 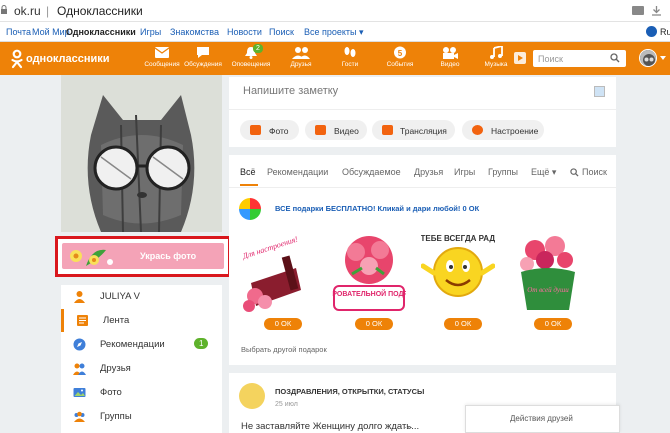 What do you see at coordinates (297, 172) in the screenshot?
I see `tab-recommendations: Рекомендации` at bounding box center [297, 172].